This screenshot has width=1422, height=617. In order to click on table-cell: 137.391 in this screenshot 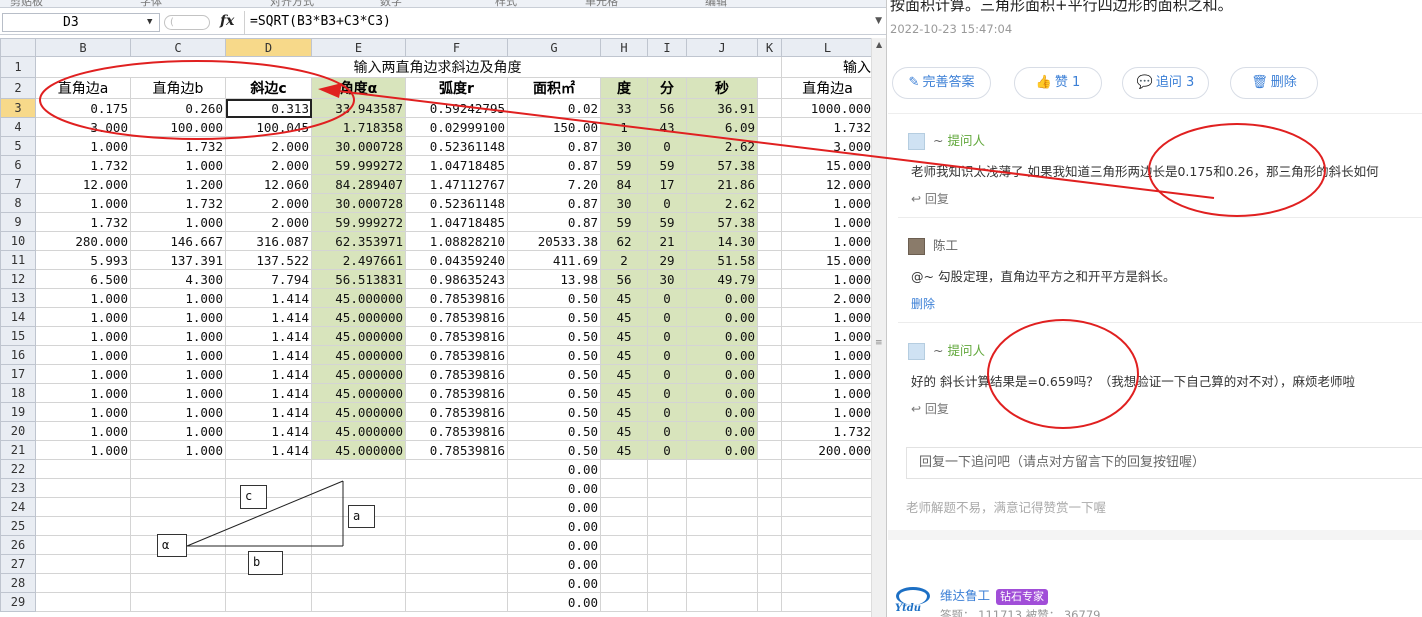, I will do `click(178, 260)`.